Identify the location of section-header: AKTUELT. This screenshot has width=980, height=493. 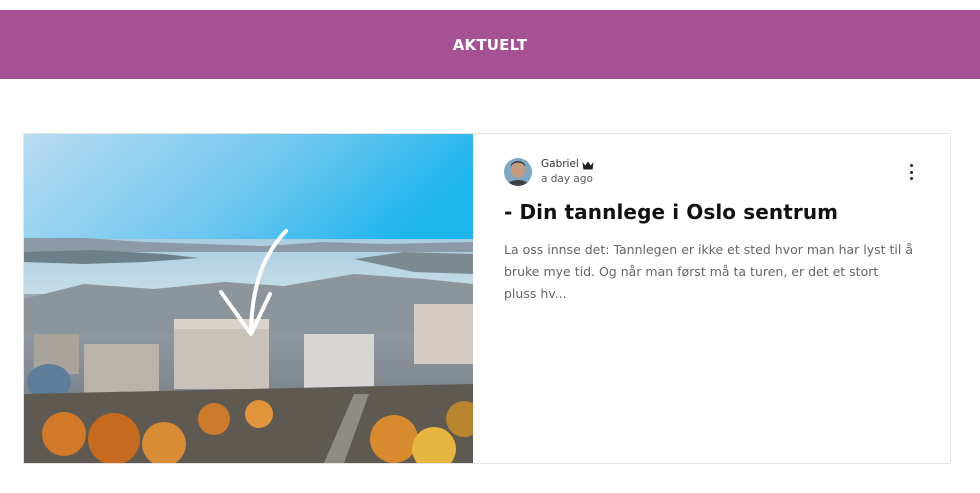
(490, 44).